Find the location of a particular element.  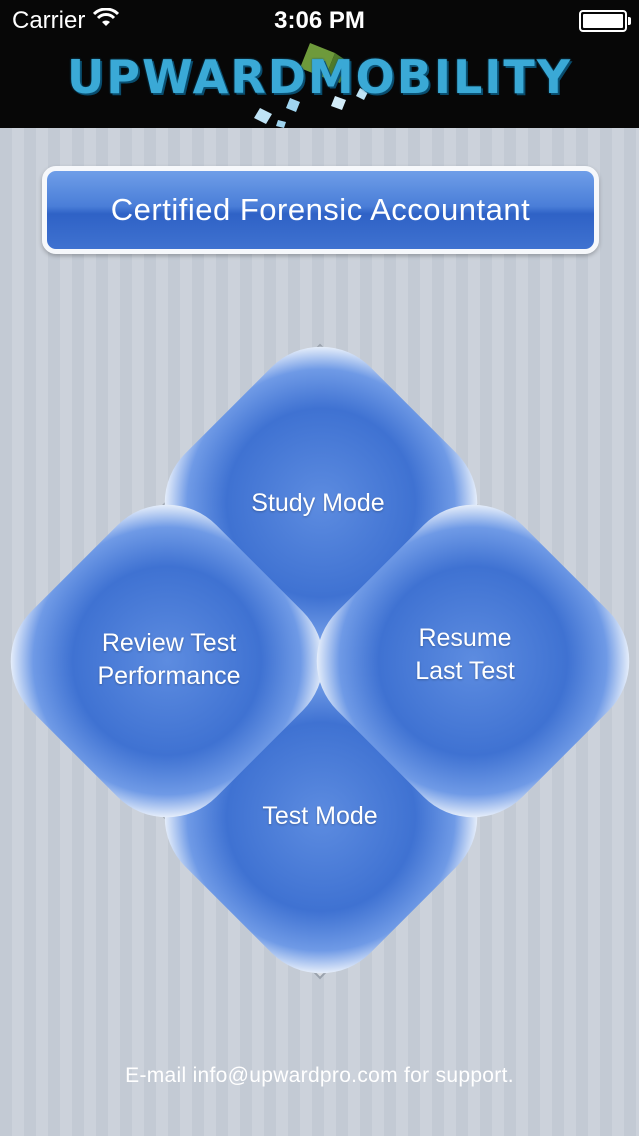

status-right is located at coordinates (605, 21).